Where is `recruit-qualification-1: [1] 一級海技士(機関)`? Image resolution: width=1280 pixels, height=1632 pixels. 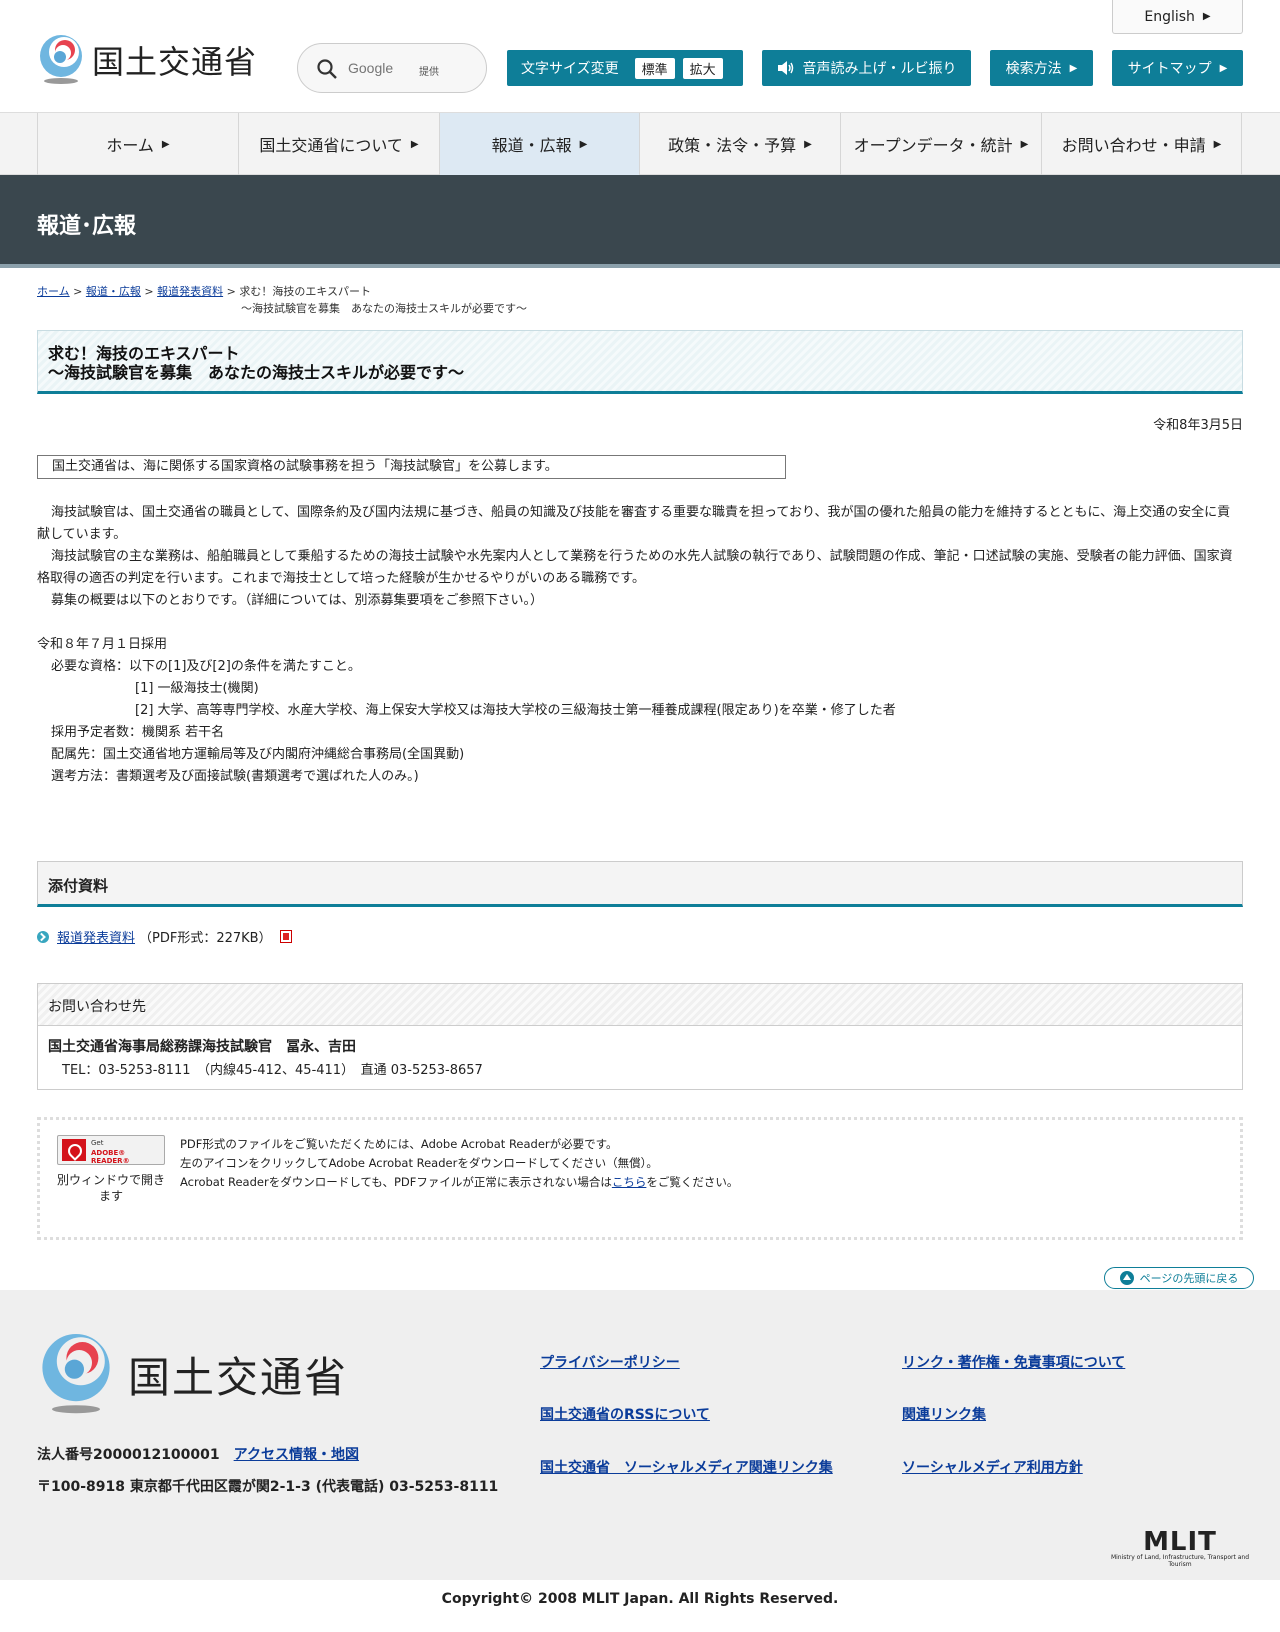 recruit-qualification-1: [1] 一級海技士(機関) is located at coordinates (197, 688).